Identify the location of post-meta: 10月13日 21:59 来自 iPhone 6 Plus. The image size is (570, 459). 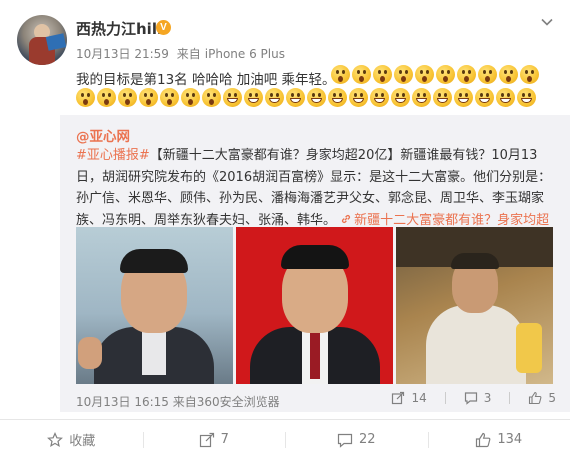
(182, 53).